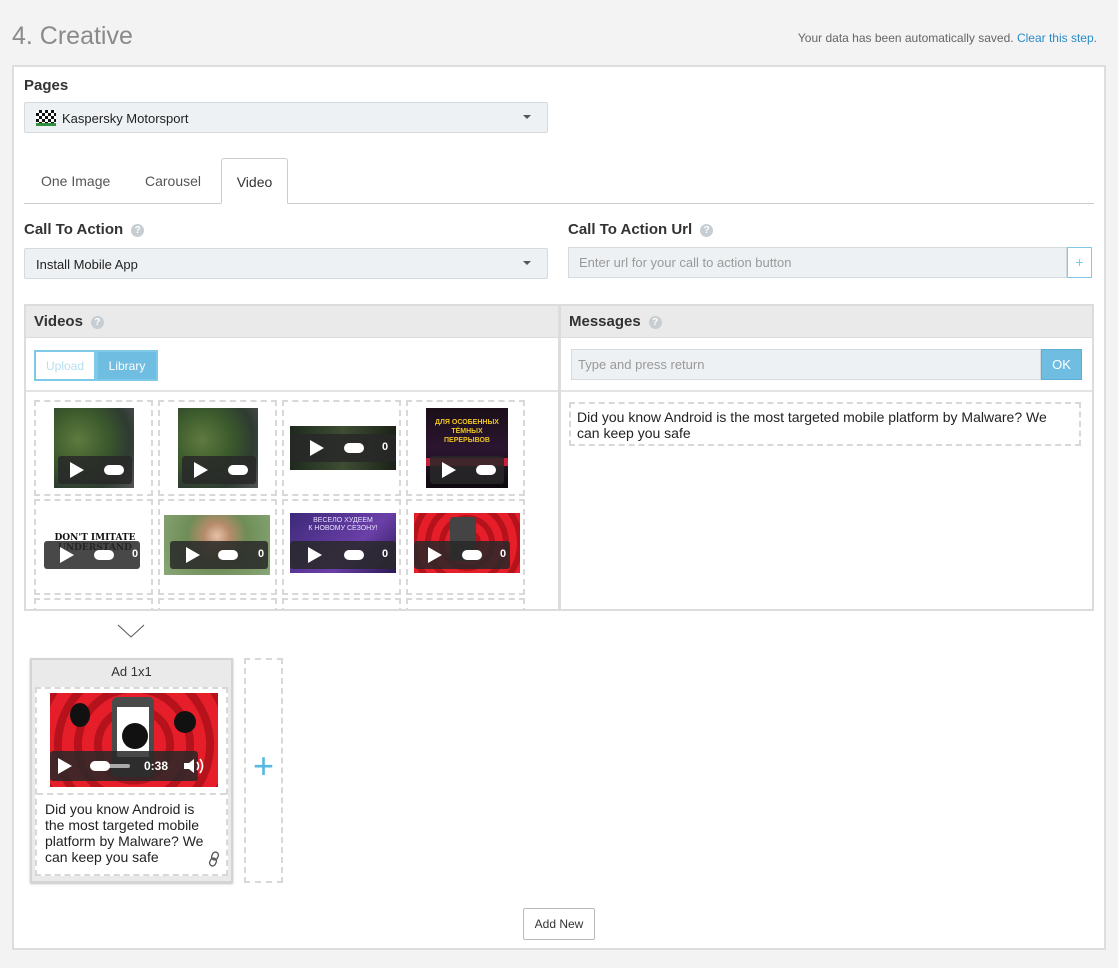 The width and height of the screenshot is (1118, 968). What do you see at coordinates (125, 118) in the screenshot?
I see `pages-selected-value: Kaspersky Motorsport` at bounding box center [125, 118].